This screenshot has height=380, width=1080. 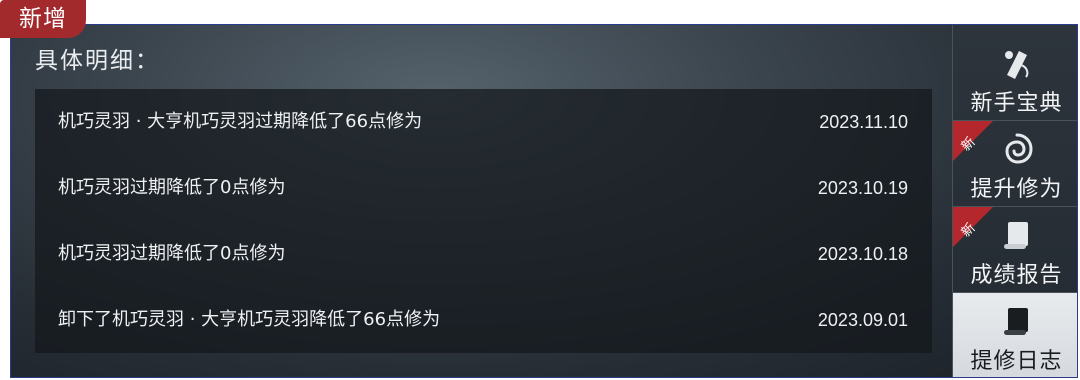 I want to click on sidebar: 新手宝典 新 提升修为 新 成绩报告 提修日志, so click(x=1014, y=201).